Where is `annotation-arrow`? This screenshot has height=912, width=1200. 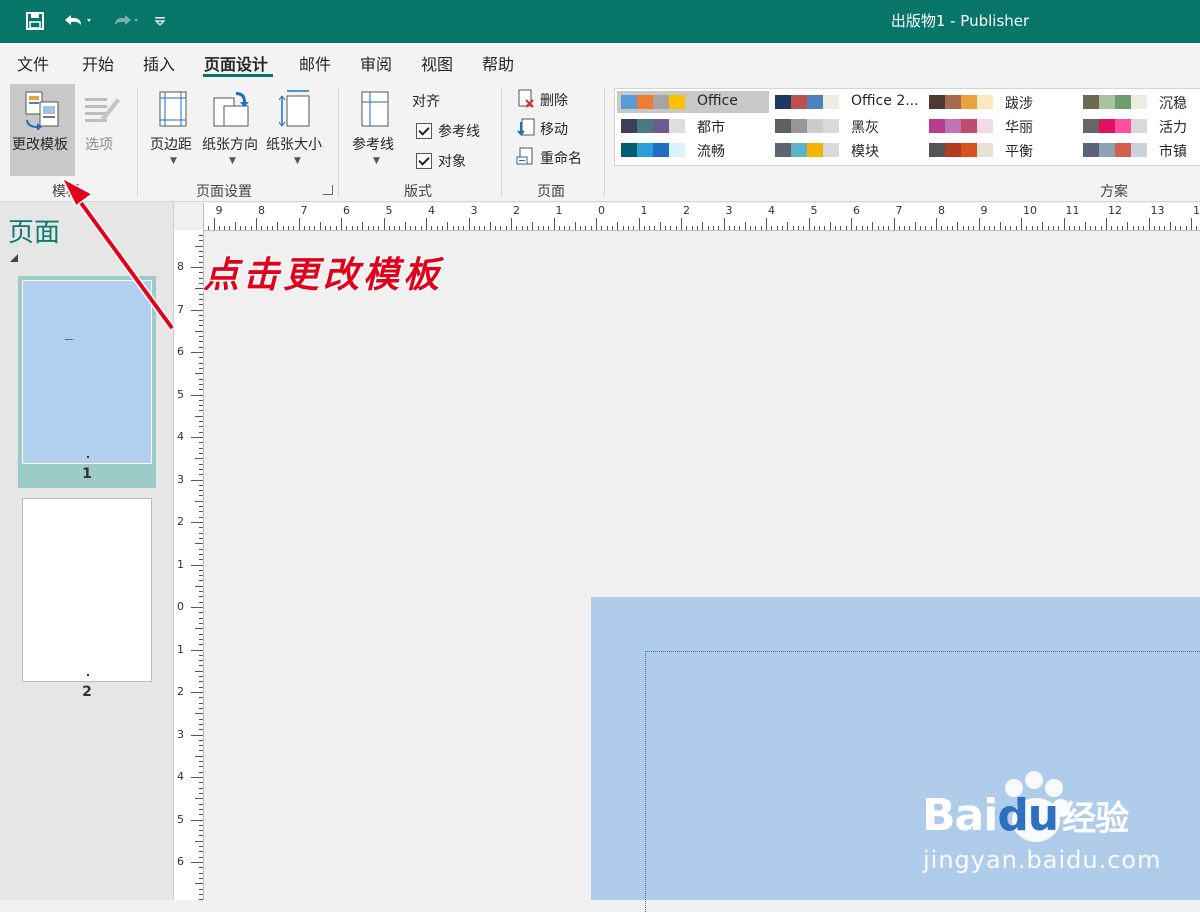 annotation-arrow is located at coordinates (117, 253).